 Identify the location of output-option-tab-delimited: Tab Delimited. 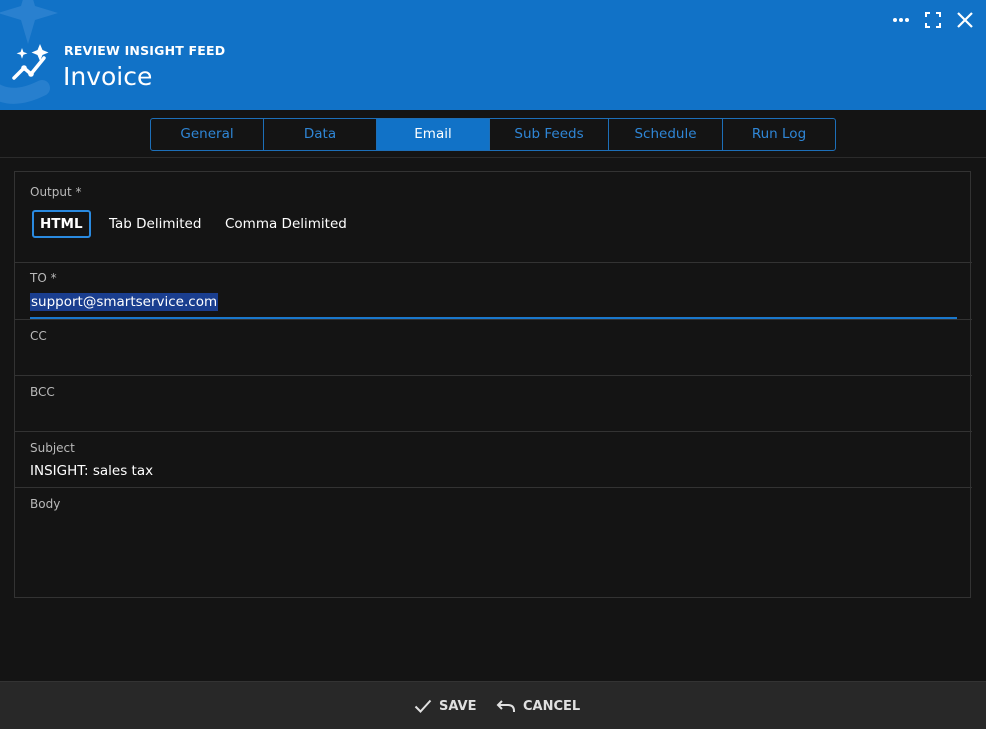
(155, 224).